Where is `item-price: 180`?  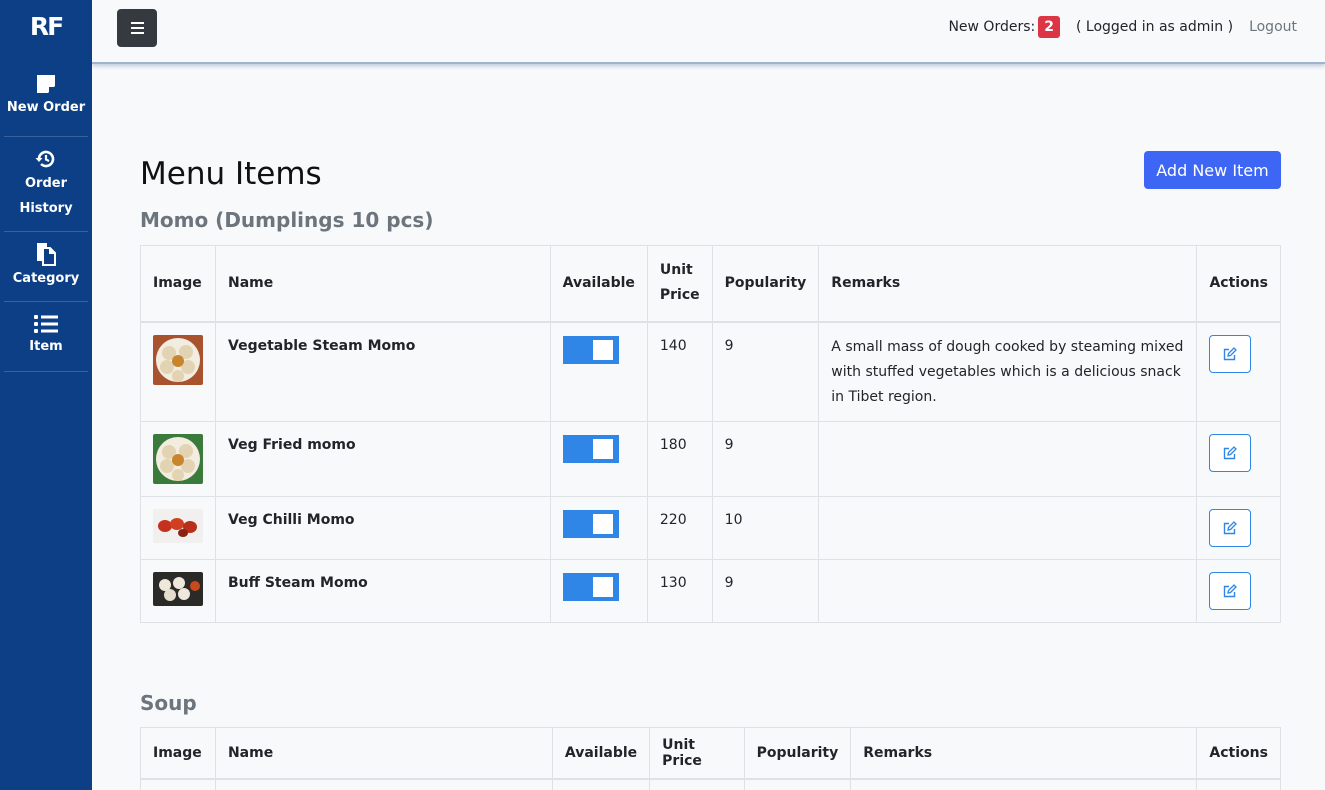 item-price: 180 is located at coordinates (679, 459).